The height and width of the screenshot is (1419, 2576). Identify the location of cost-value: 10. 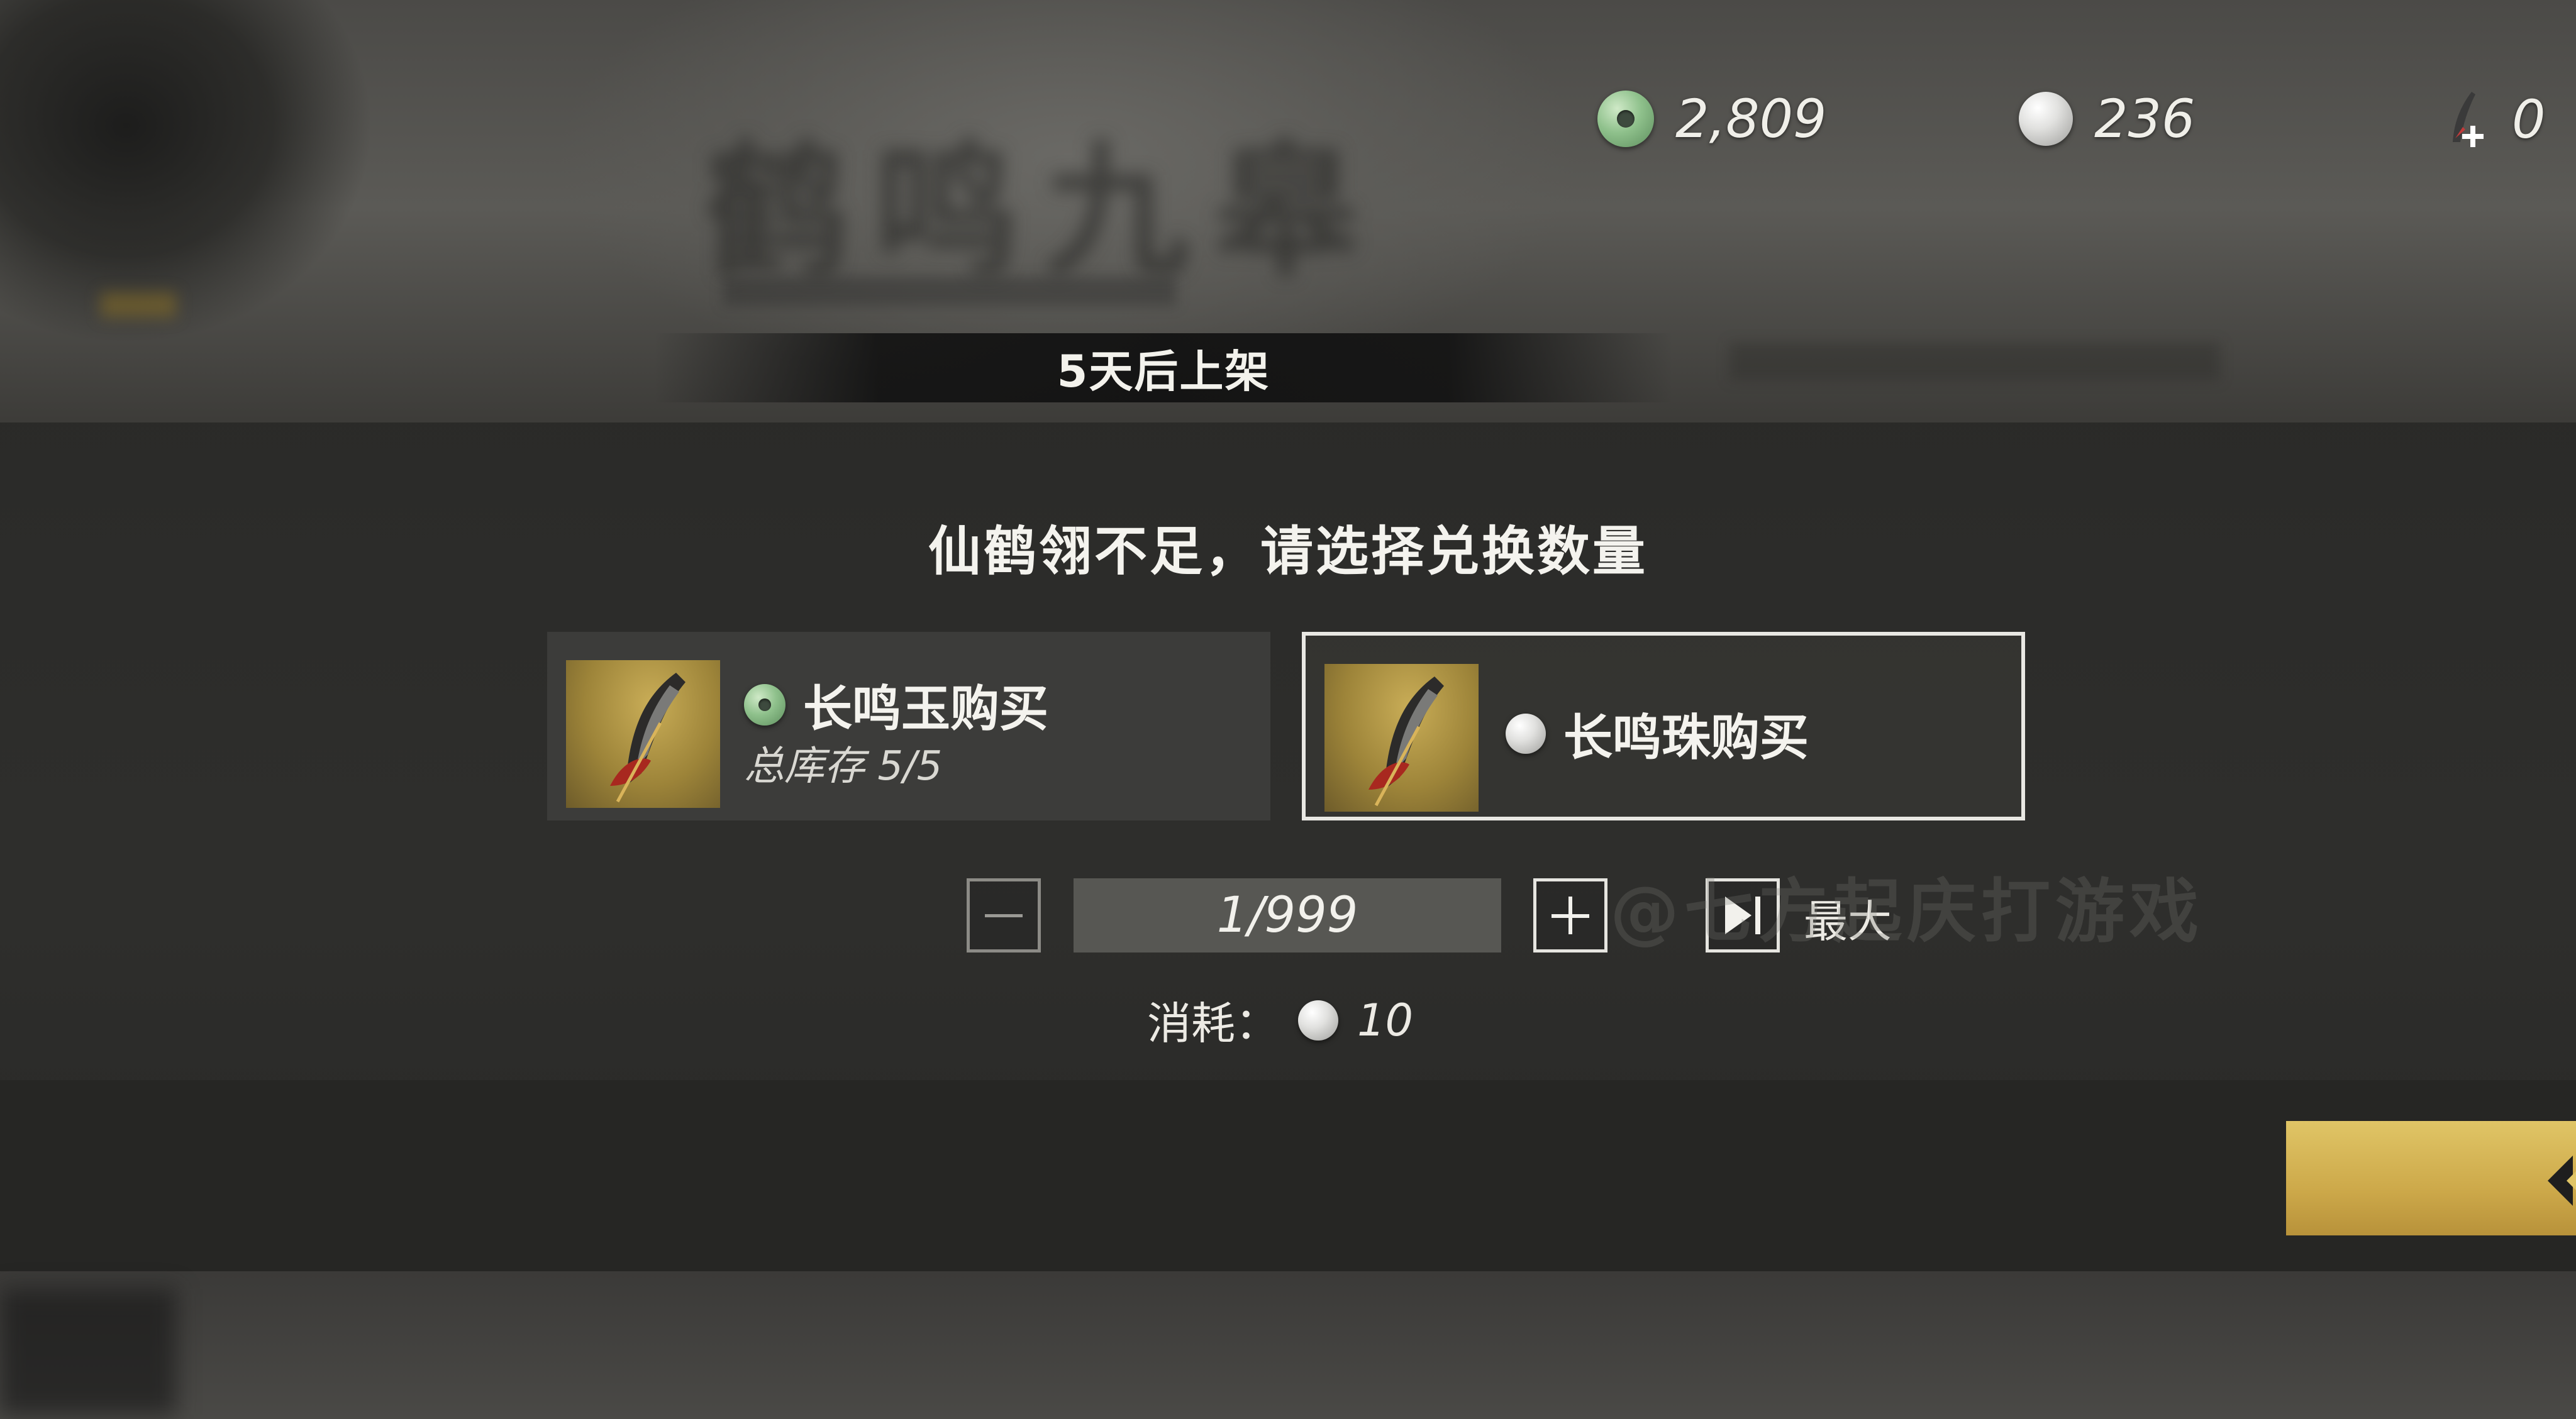
(1385, 1020).